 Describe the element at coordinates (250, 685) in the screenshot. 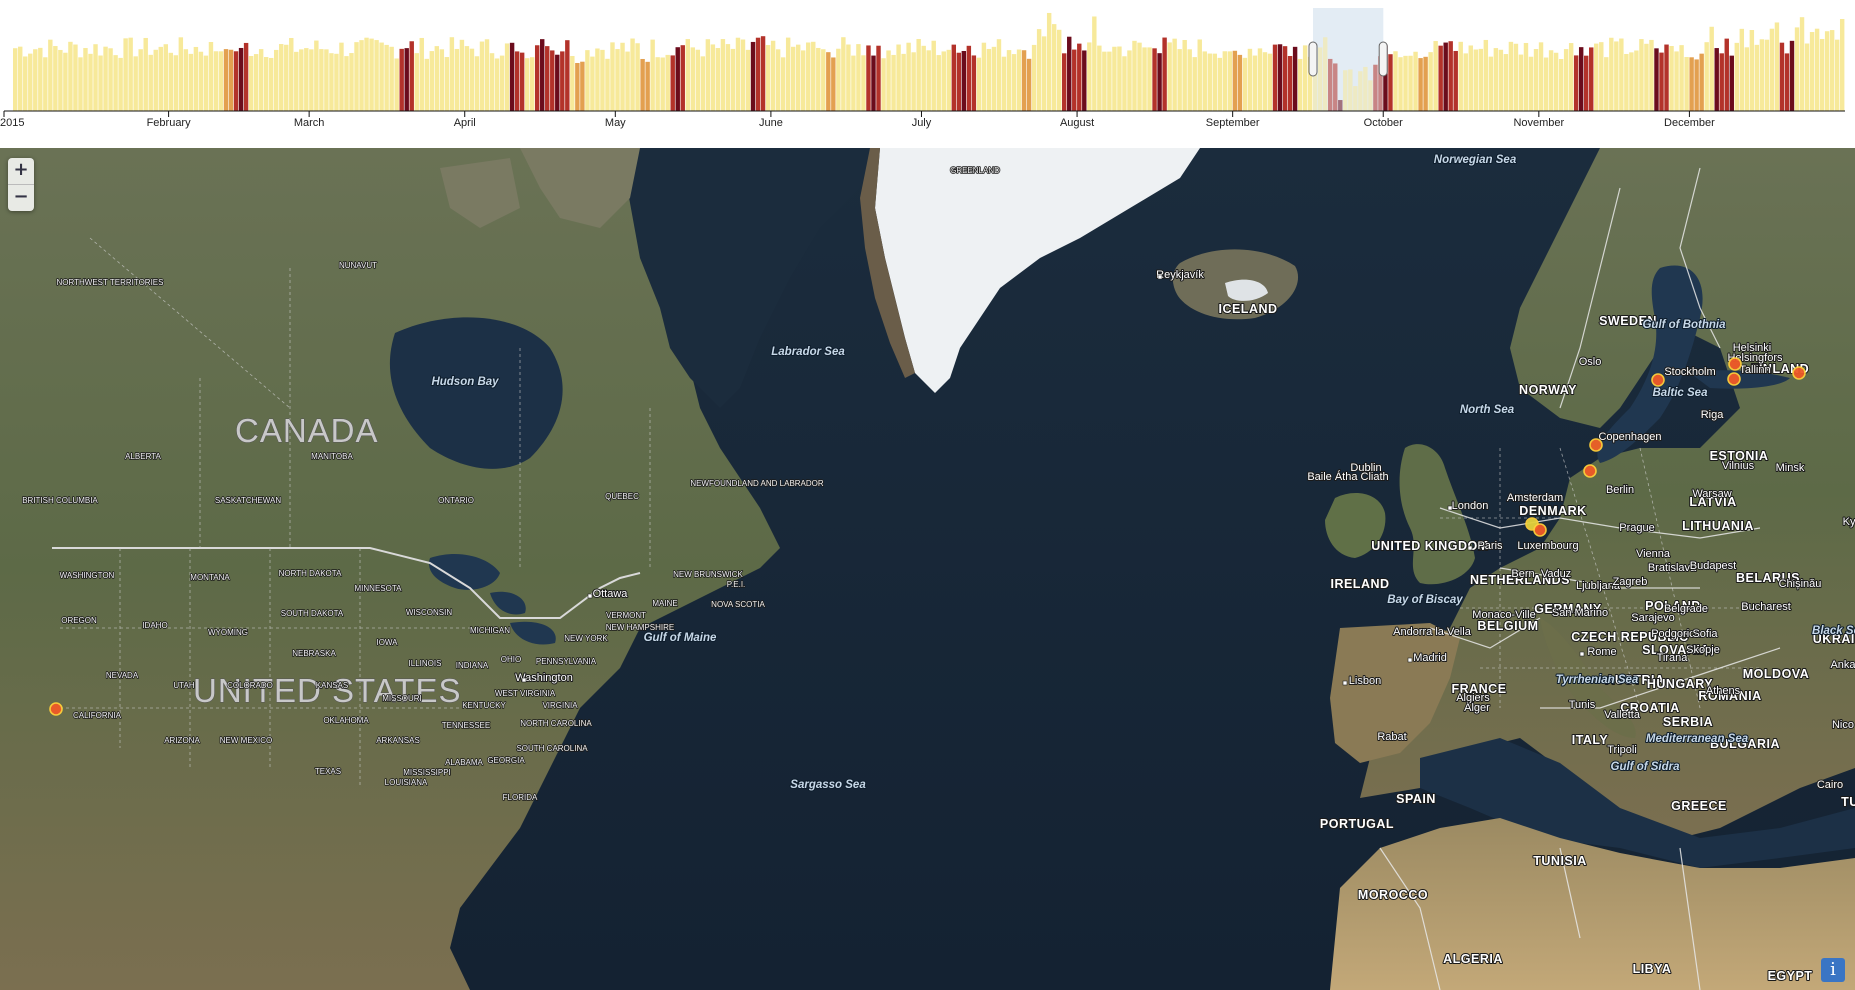

I see `region-label: COLORADO` at that location.